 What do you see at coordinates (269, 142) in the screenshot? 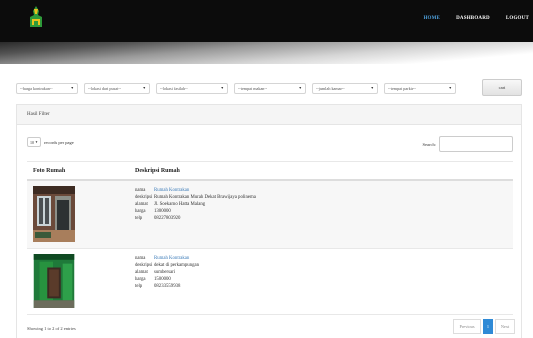
I see `table-controls: 10 ▼ records per page Search:` at bounding box center [269, 142].